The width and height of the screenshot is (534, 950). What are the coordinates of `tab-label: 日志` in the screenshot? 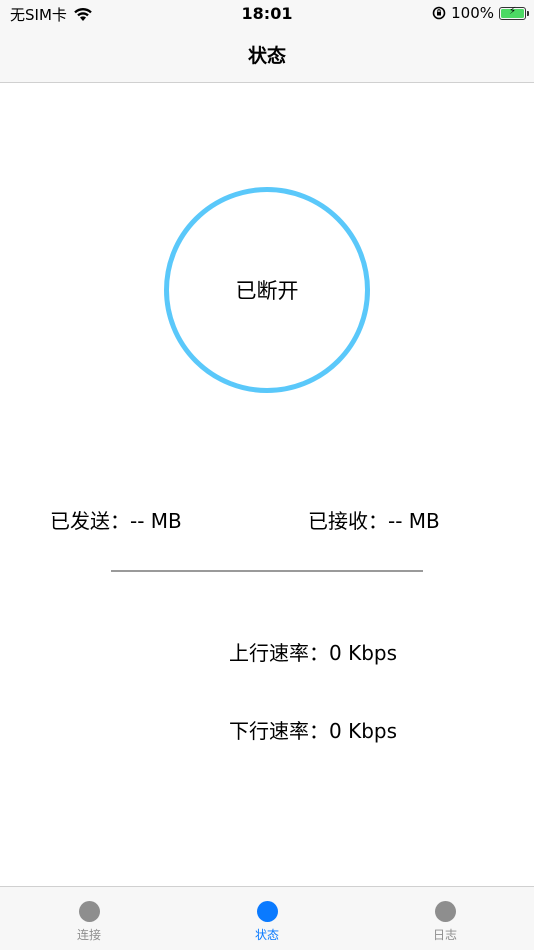 It's located at (444, 935).